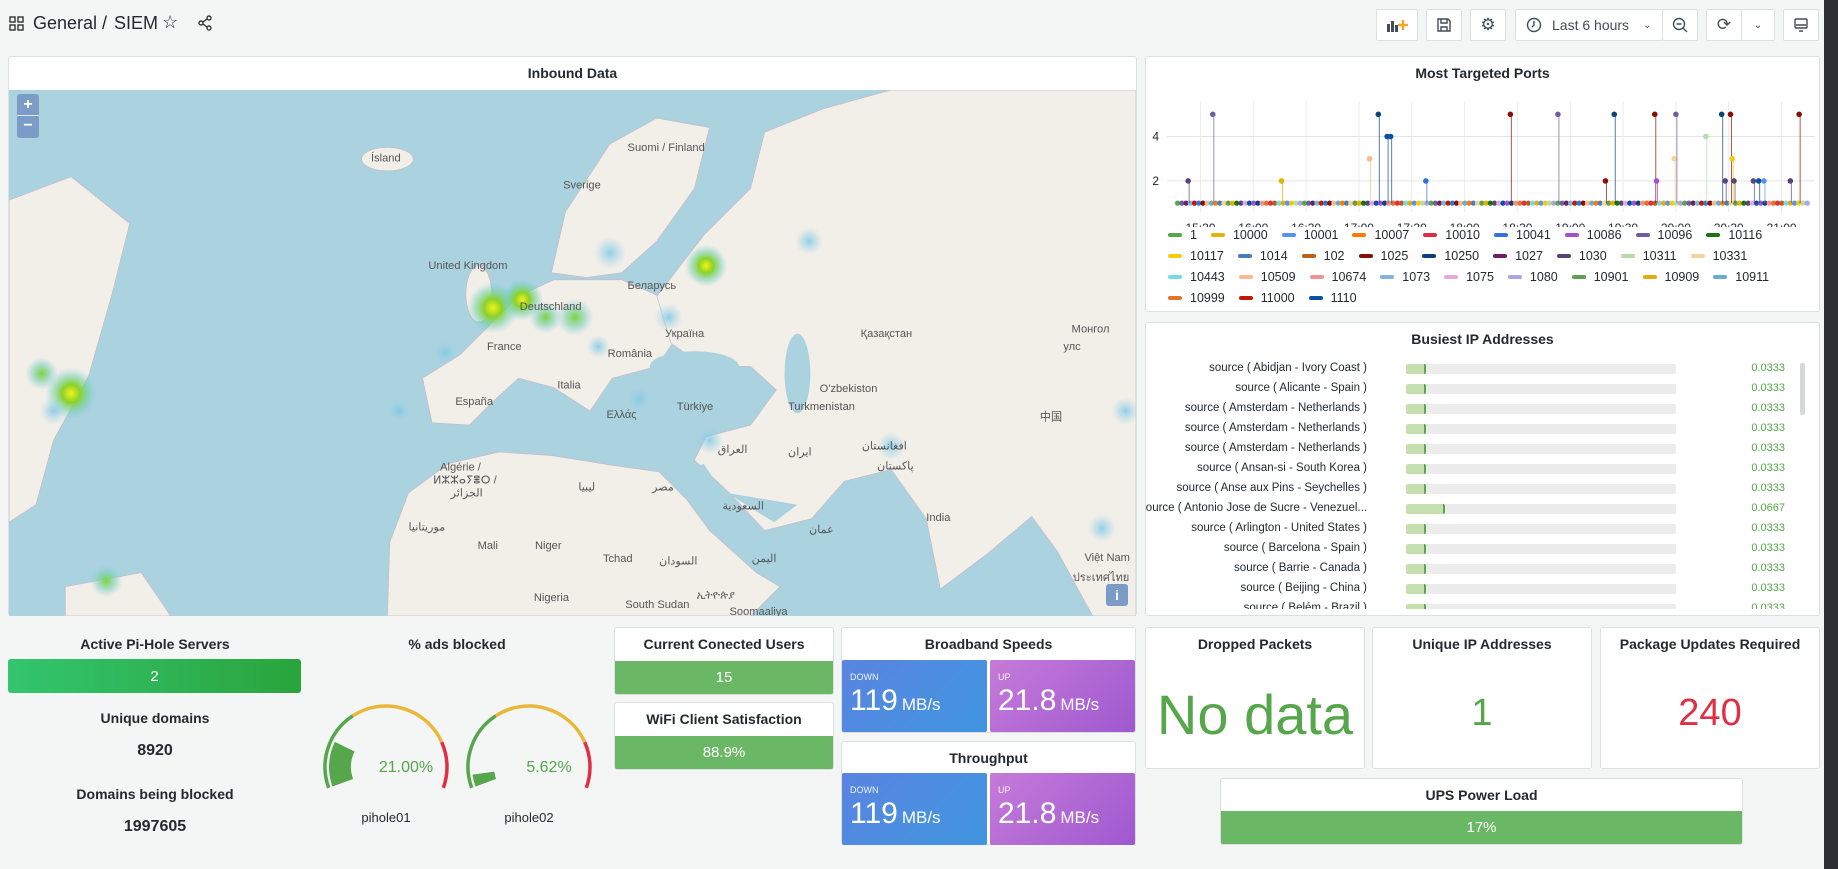 This screenshot has height=869, width=1838. I want to click on legend-item: 10331, so click(1718, 256).